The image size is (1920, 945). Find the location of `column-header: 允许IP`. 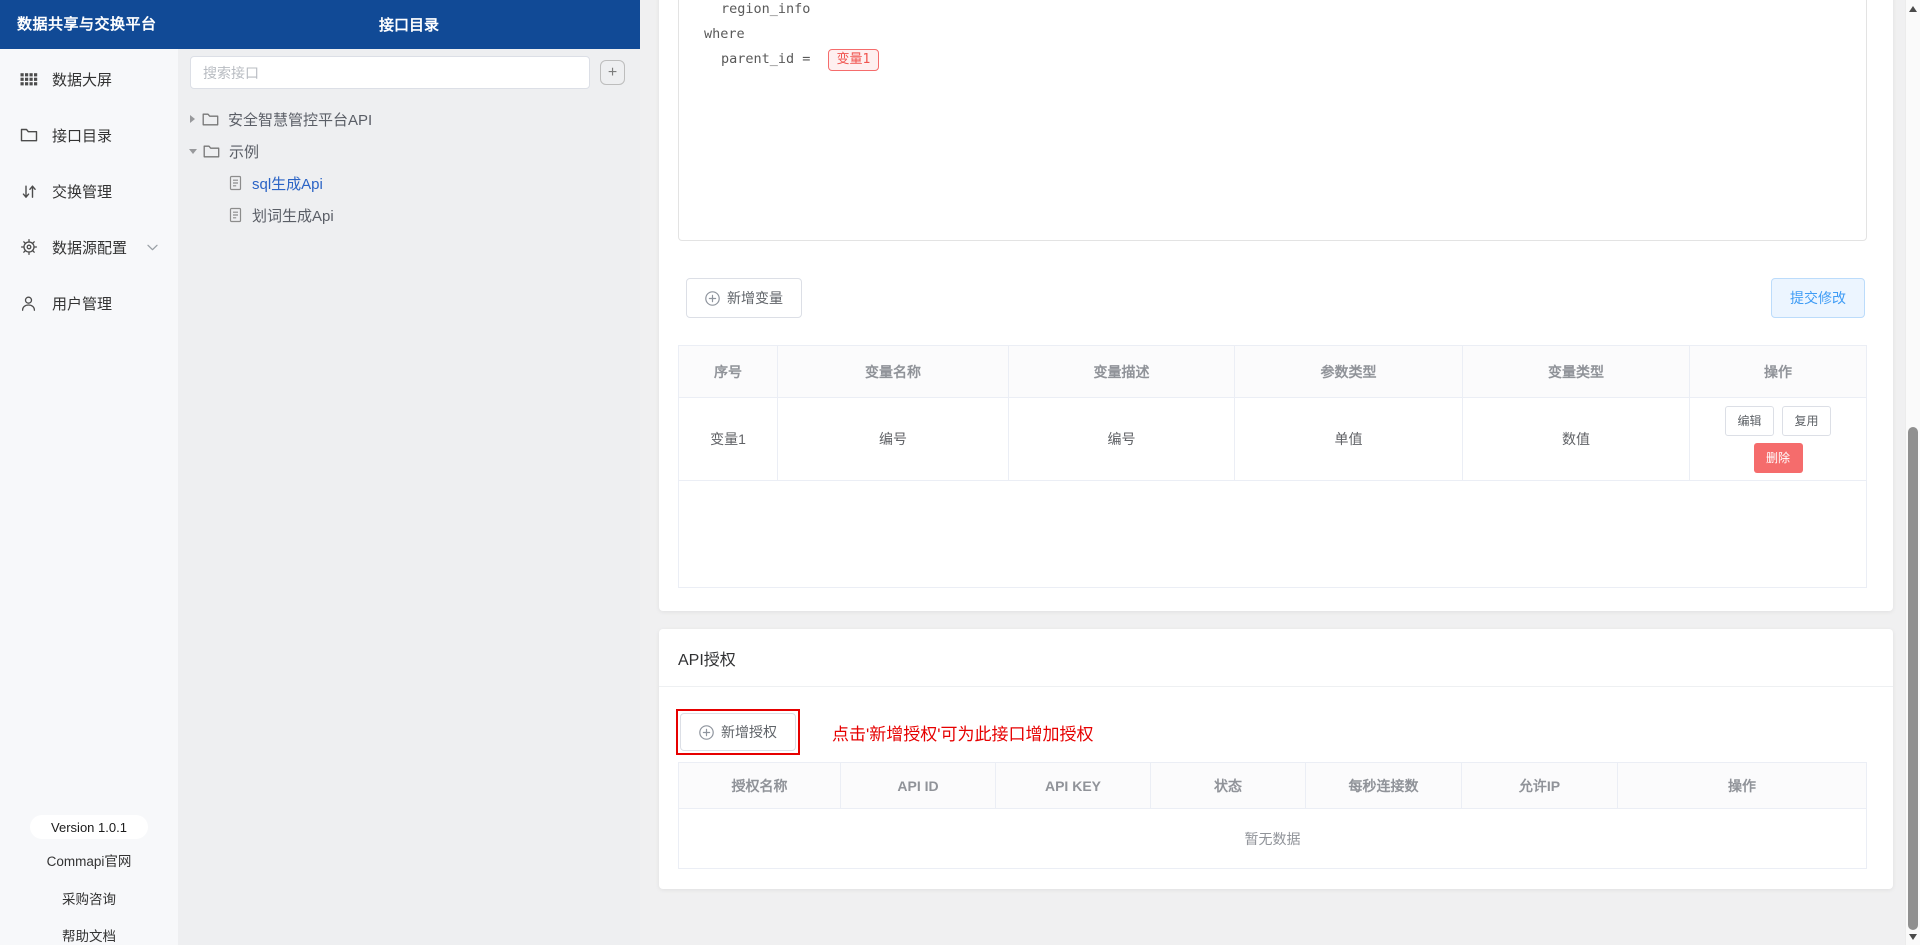

column-header: 允许IP is located at coordinates (1540, 785).